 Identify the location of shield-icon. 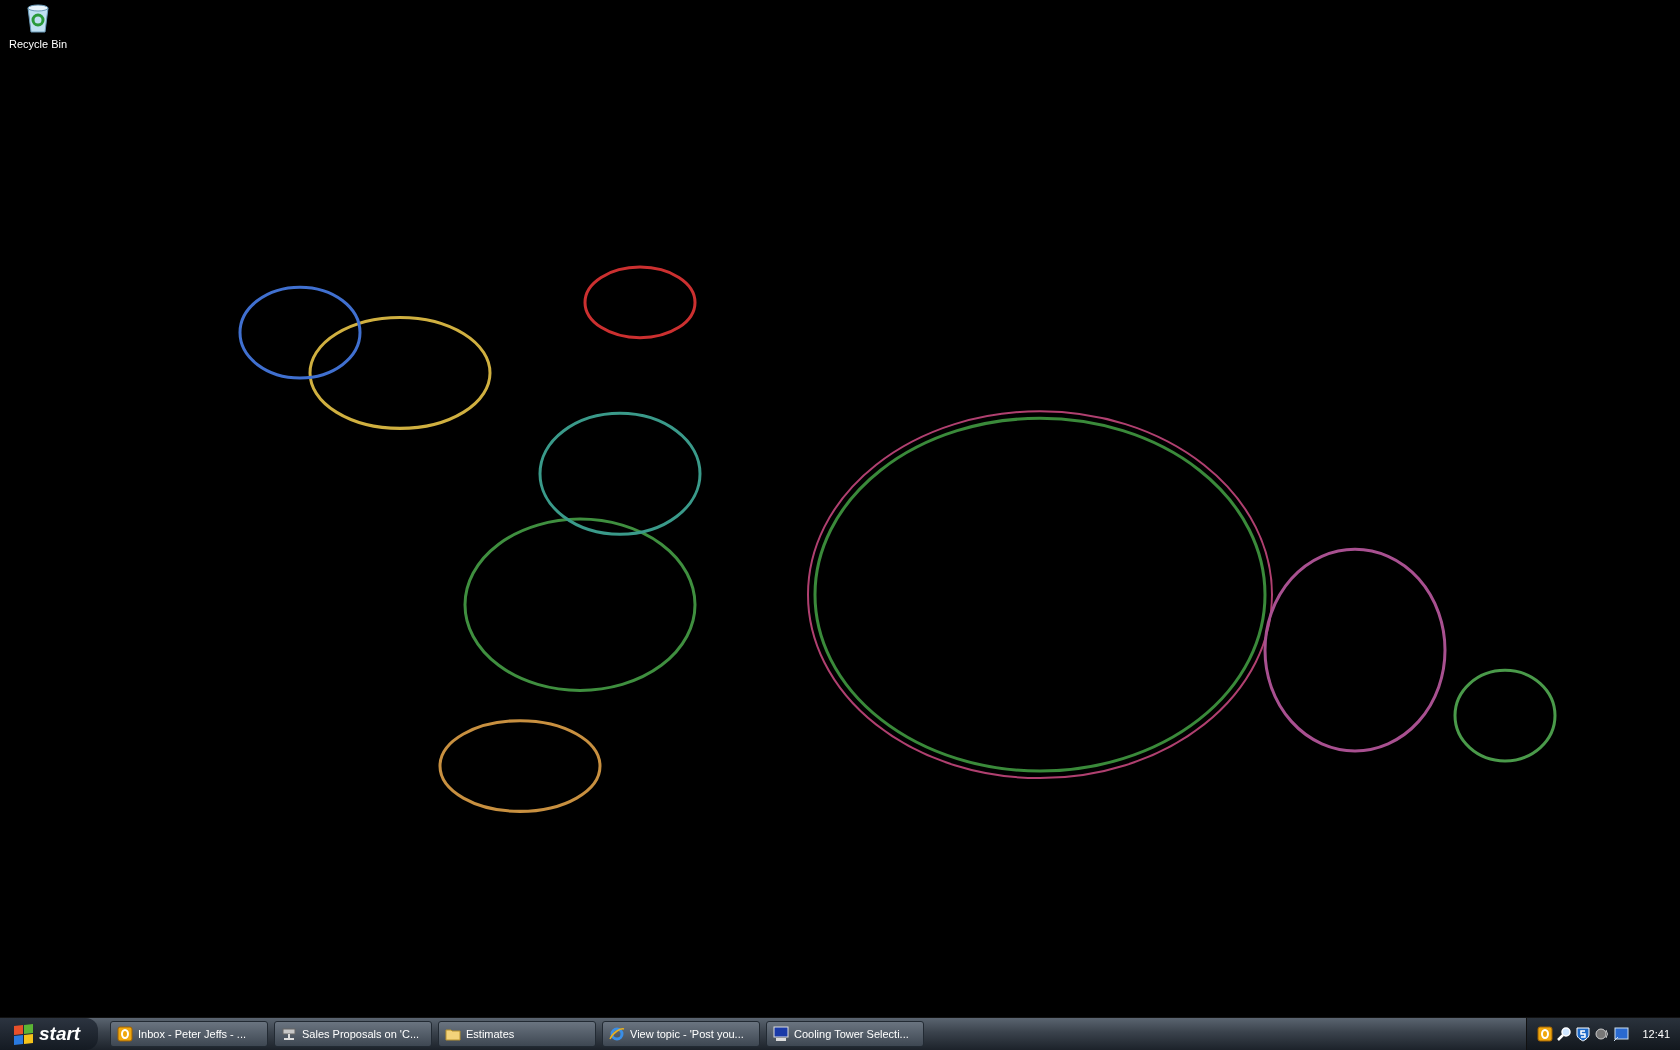
(1583, 1034).